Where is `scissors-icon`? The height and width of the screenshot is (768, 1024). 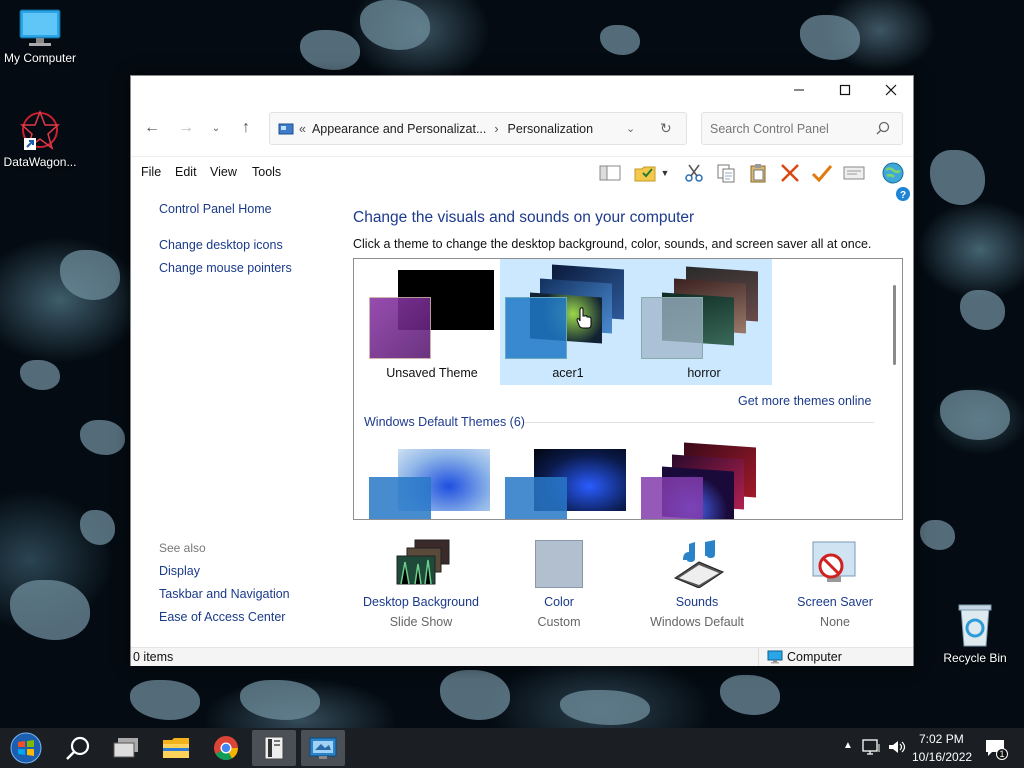
scissors-icon is located at coordinates (694, 173).